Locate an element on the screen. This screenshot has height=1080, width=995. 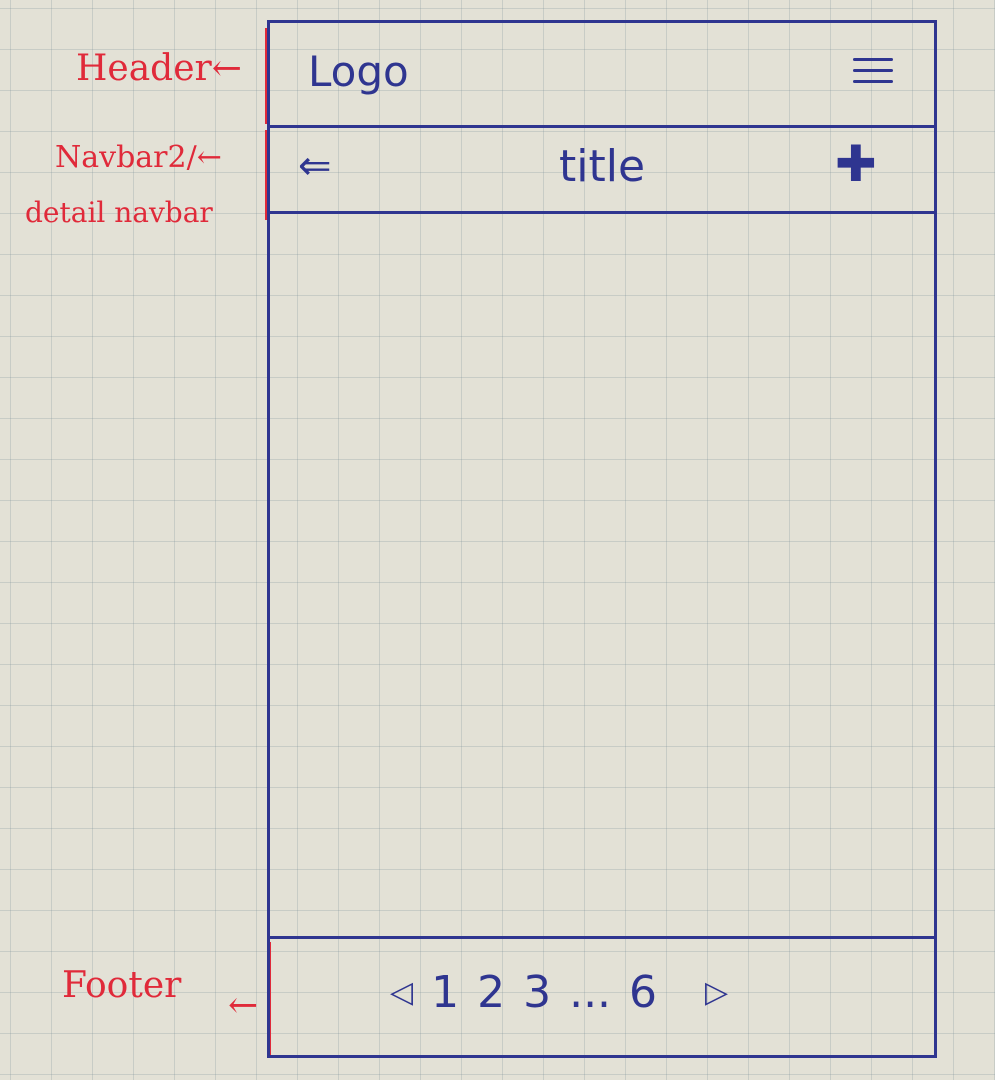
page-link-1: 1 is located at coordinates (445, 992).